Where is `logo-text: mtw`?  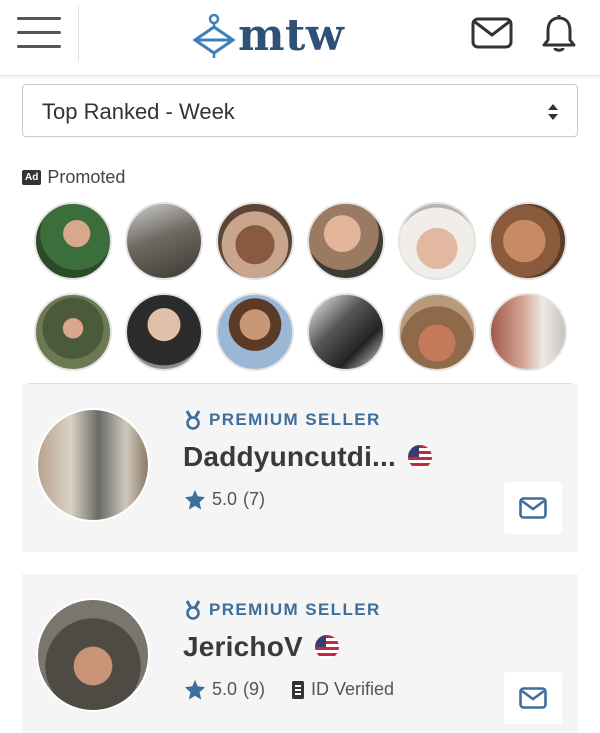
logo-text: mtw is located at coordinates (291, 35).